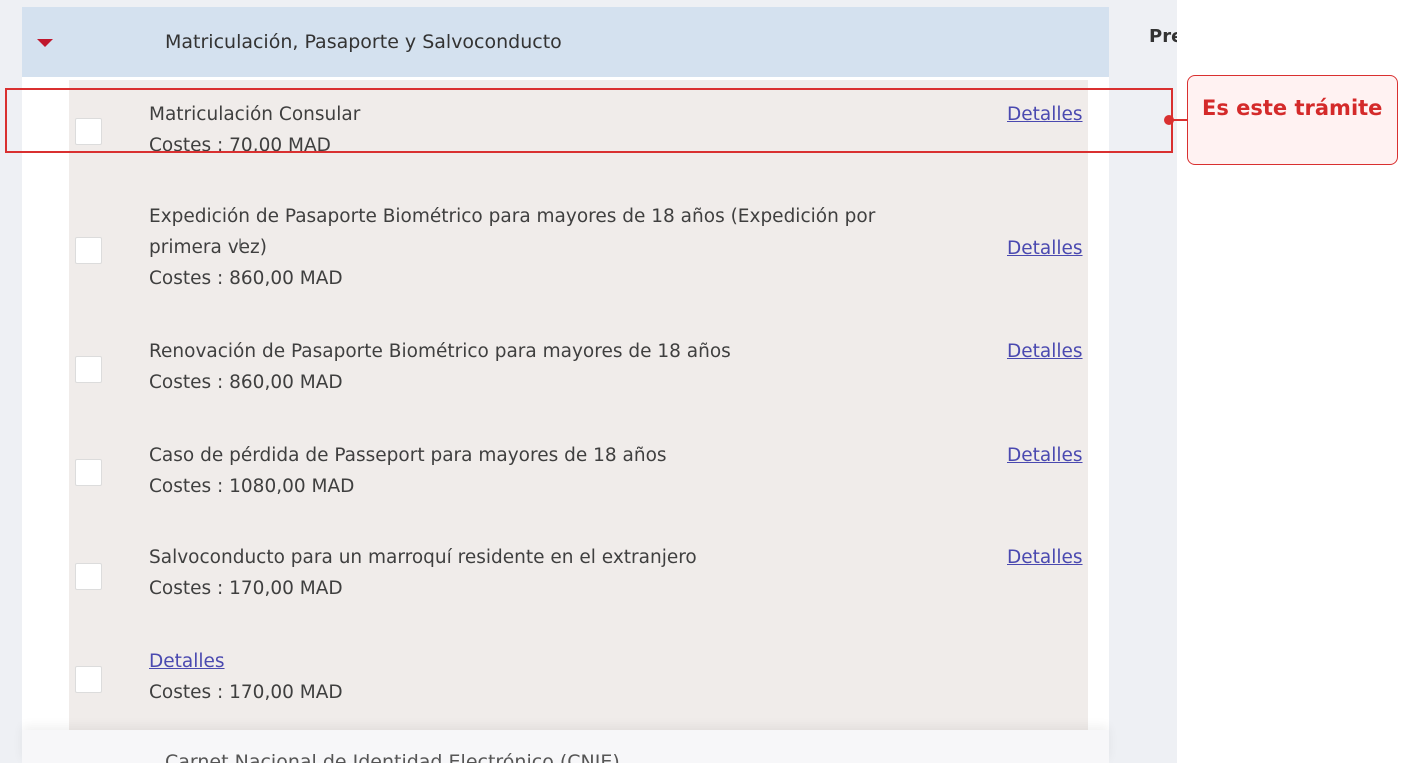 The image size is (1407, 763). Describe the element at coordinates (45, 43) in the screenshot. I see `caret-down-icon` at that location.